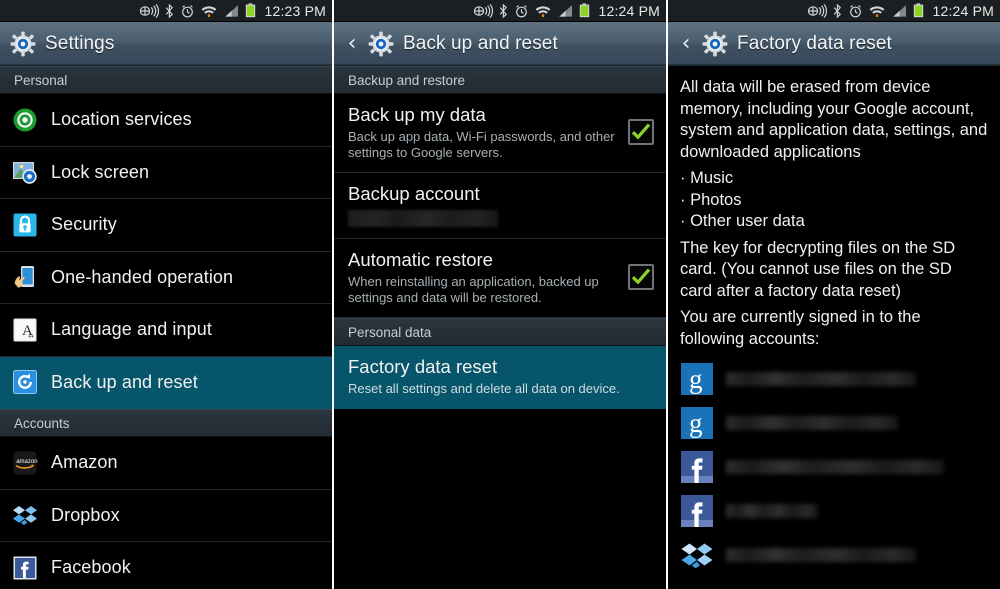  What do you see at coordinates (166, 515) in the screenshot?
I see `sidebar-item-dropbox: Dropbox` at bounding box center [166, 515].